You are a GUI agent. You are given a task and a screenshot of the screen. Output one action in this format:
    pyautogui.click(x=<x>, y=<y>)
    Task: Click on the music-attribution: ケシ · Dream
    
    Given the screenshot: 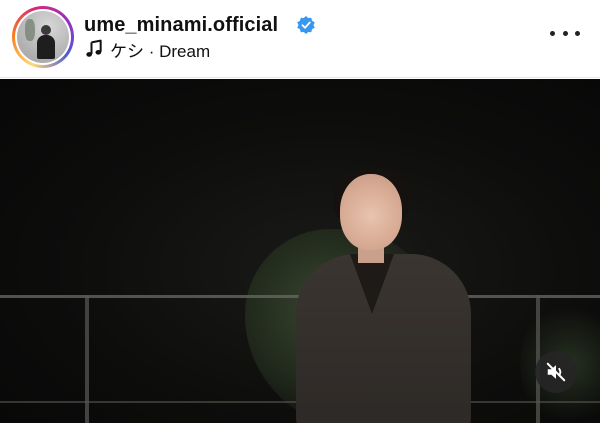 What is the action you would take?
    pyautogui.click(x=147, y=50)
    